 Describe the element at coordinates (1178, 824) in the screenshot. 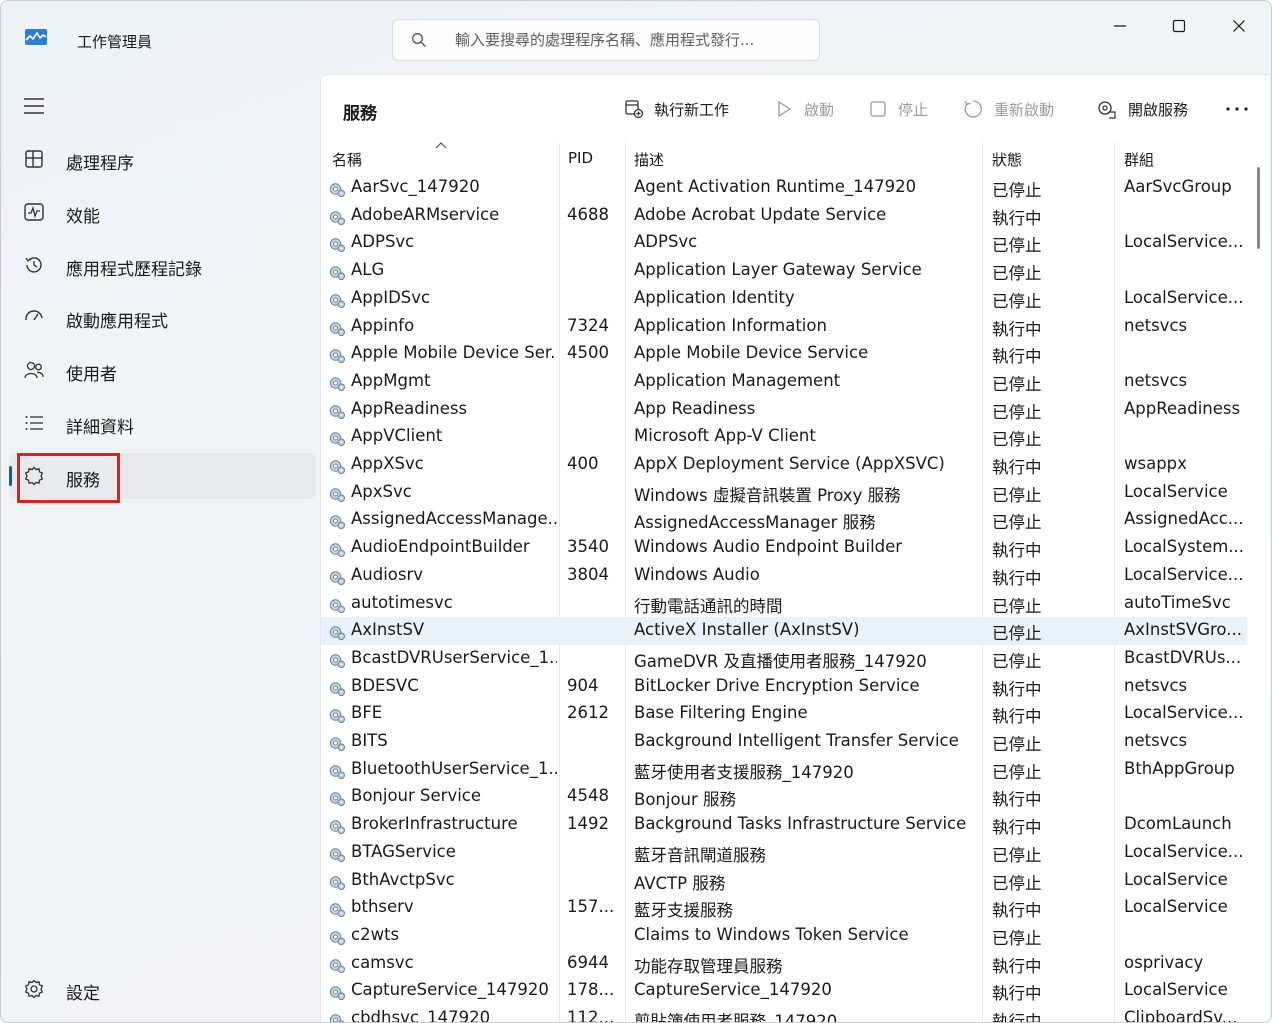

I see `service-group: DcomLaunch` at that location.